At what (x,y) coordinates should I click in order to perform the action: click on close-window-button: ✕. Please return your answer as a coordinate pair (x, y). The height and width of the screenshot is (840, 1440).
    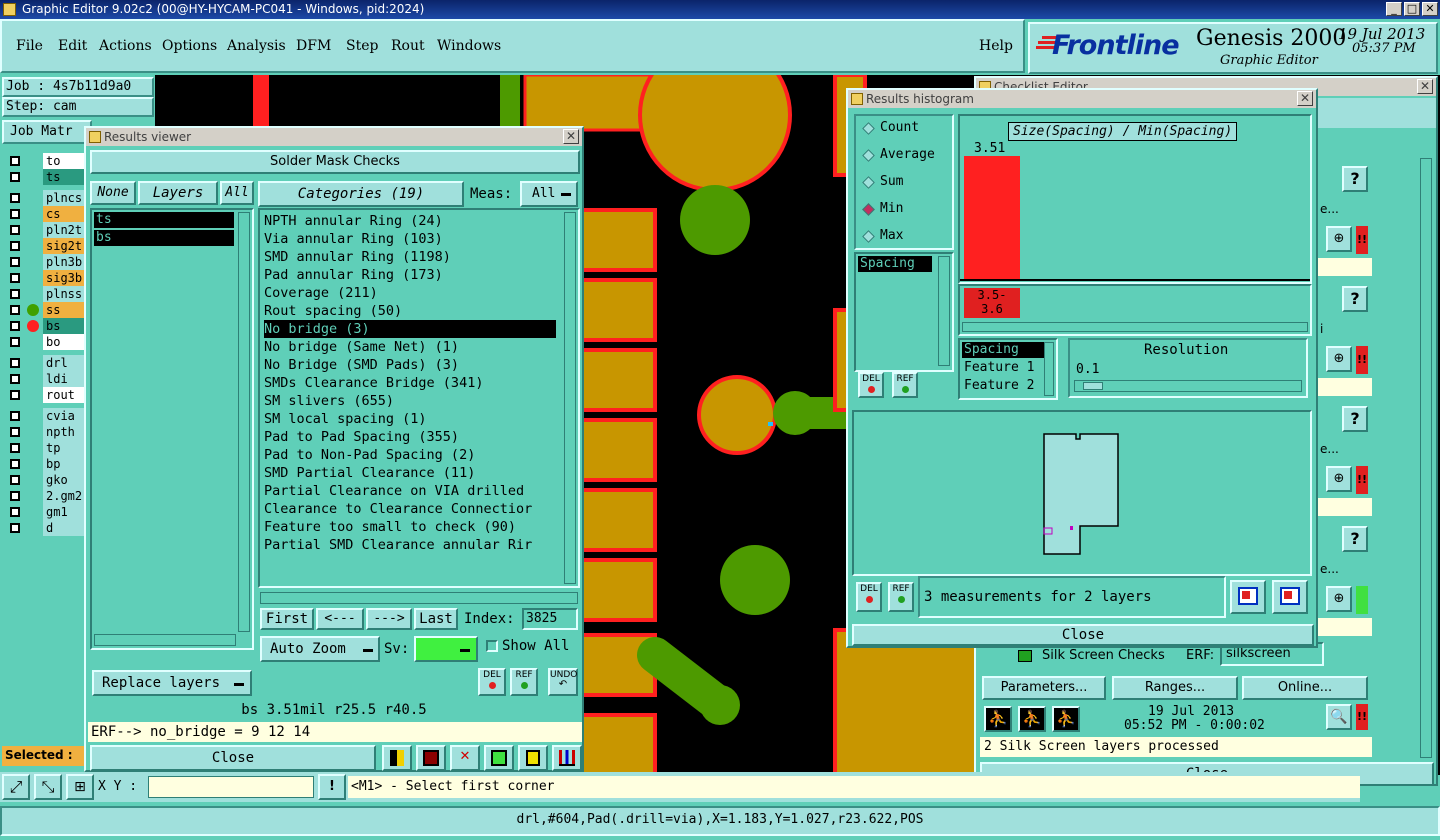
    Looking at the image, I should click on (1430, 9).